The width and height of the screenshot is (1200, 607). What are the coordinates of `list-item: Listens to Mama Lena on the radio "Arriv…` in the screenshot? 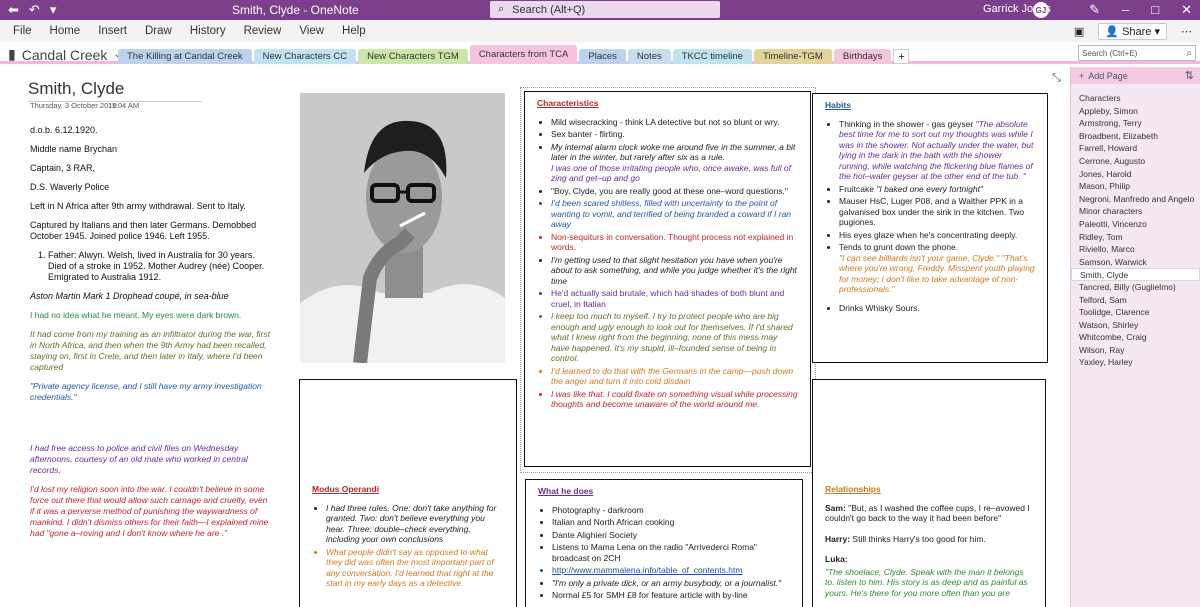 It's located at (671, 552).